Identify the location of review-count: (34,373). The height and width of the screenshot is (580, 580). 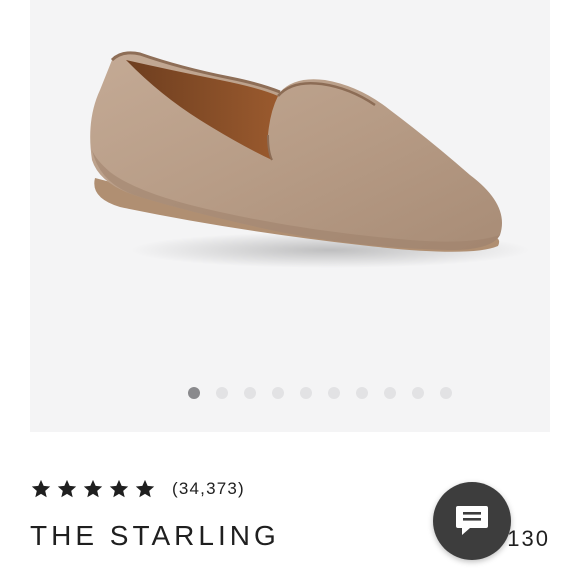
(208, 489).